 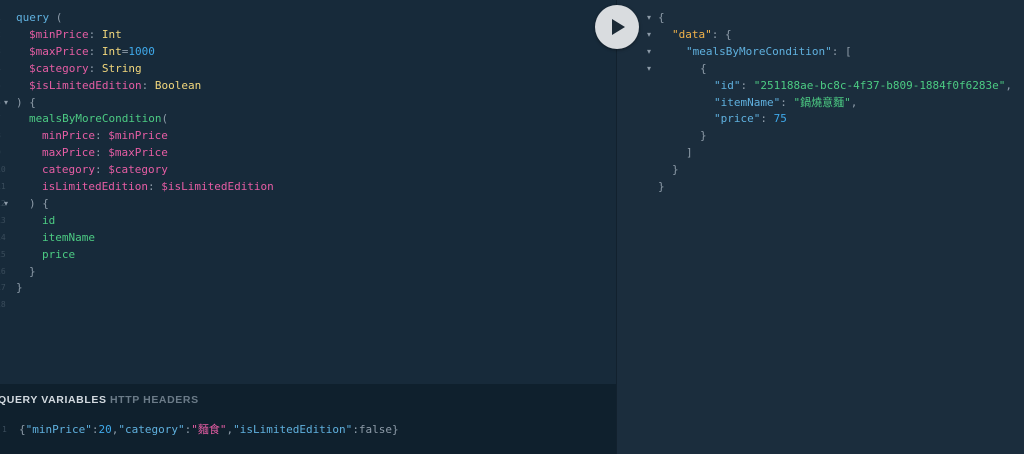 I want to click on code-line: $category: String, so click(x=85, y=68).